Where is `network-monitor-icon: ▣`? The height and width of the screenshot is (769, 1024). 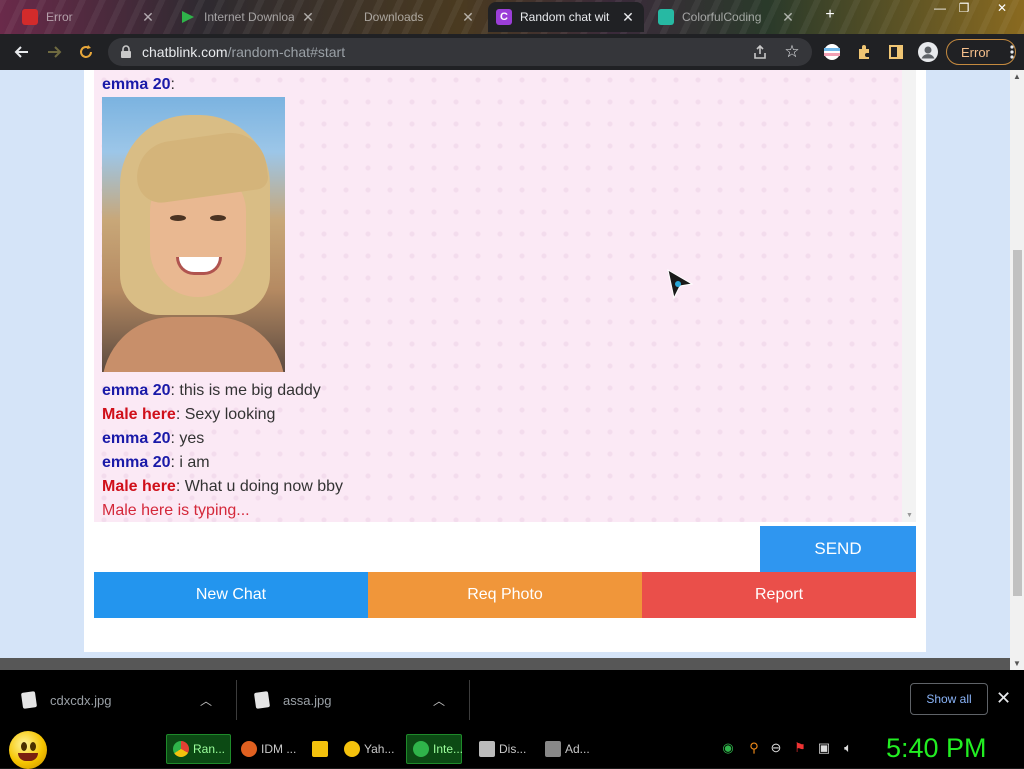
network-monitor-icon: ▣ is located at coordinates (824, 748).